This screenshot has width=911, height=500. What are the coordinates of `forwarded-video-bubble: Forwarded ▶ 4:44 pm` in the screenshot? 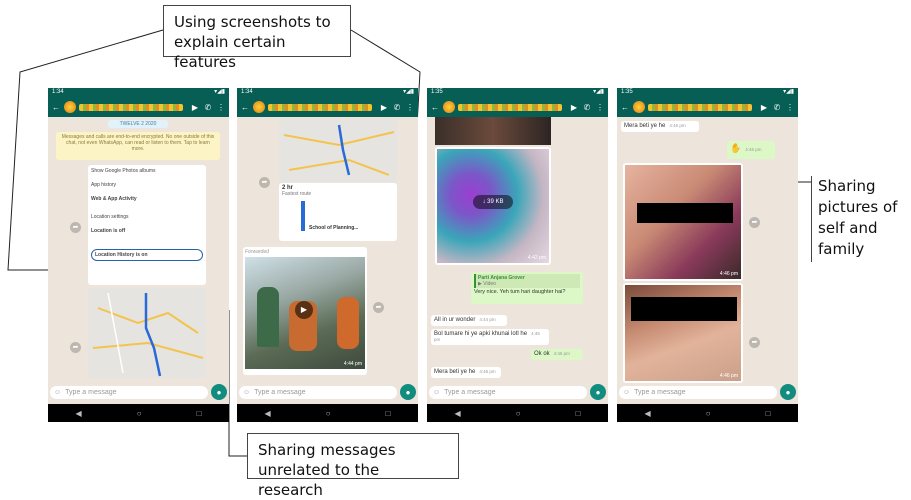 It's located at (305, 311).